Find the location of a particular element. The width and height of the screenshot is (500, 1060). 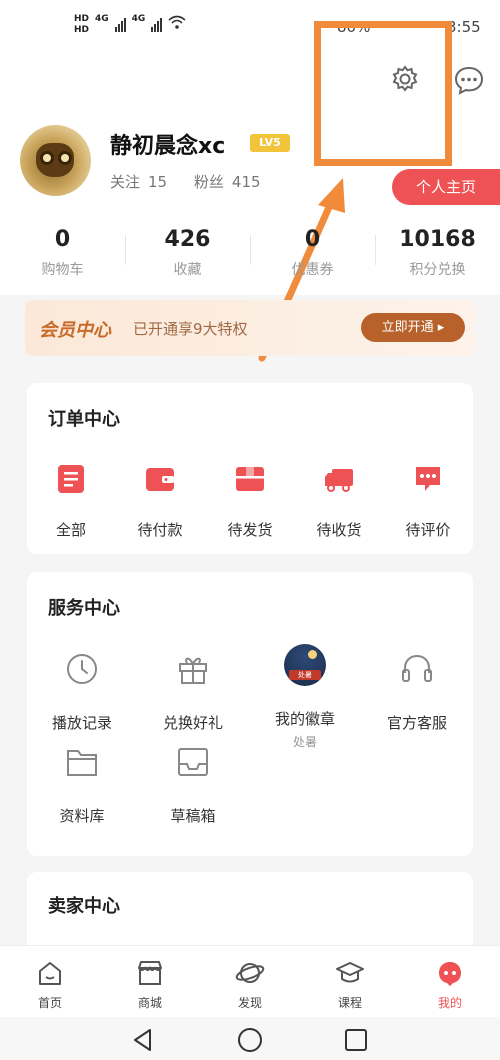

avatar is located at coordinates (55, 160).